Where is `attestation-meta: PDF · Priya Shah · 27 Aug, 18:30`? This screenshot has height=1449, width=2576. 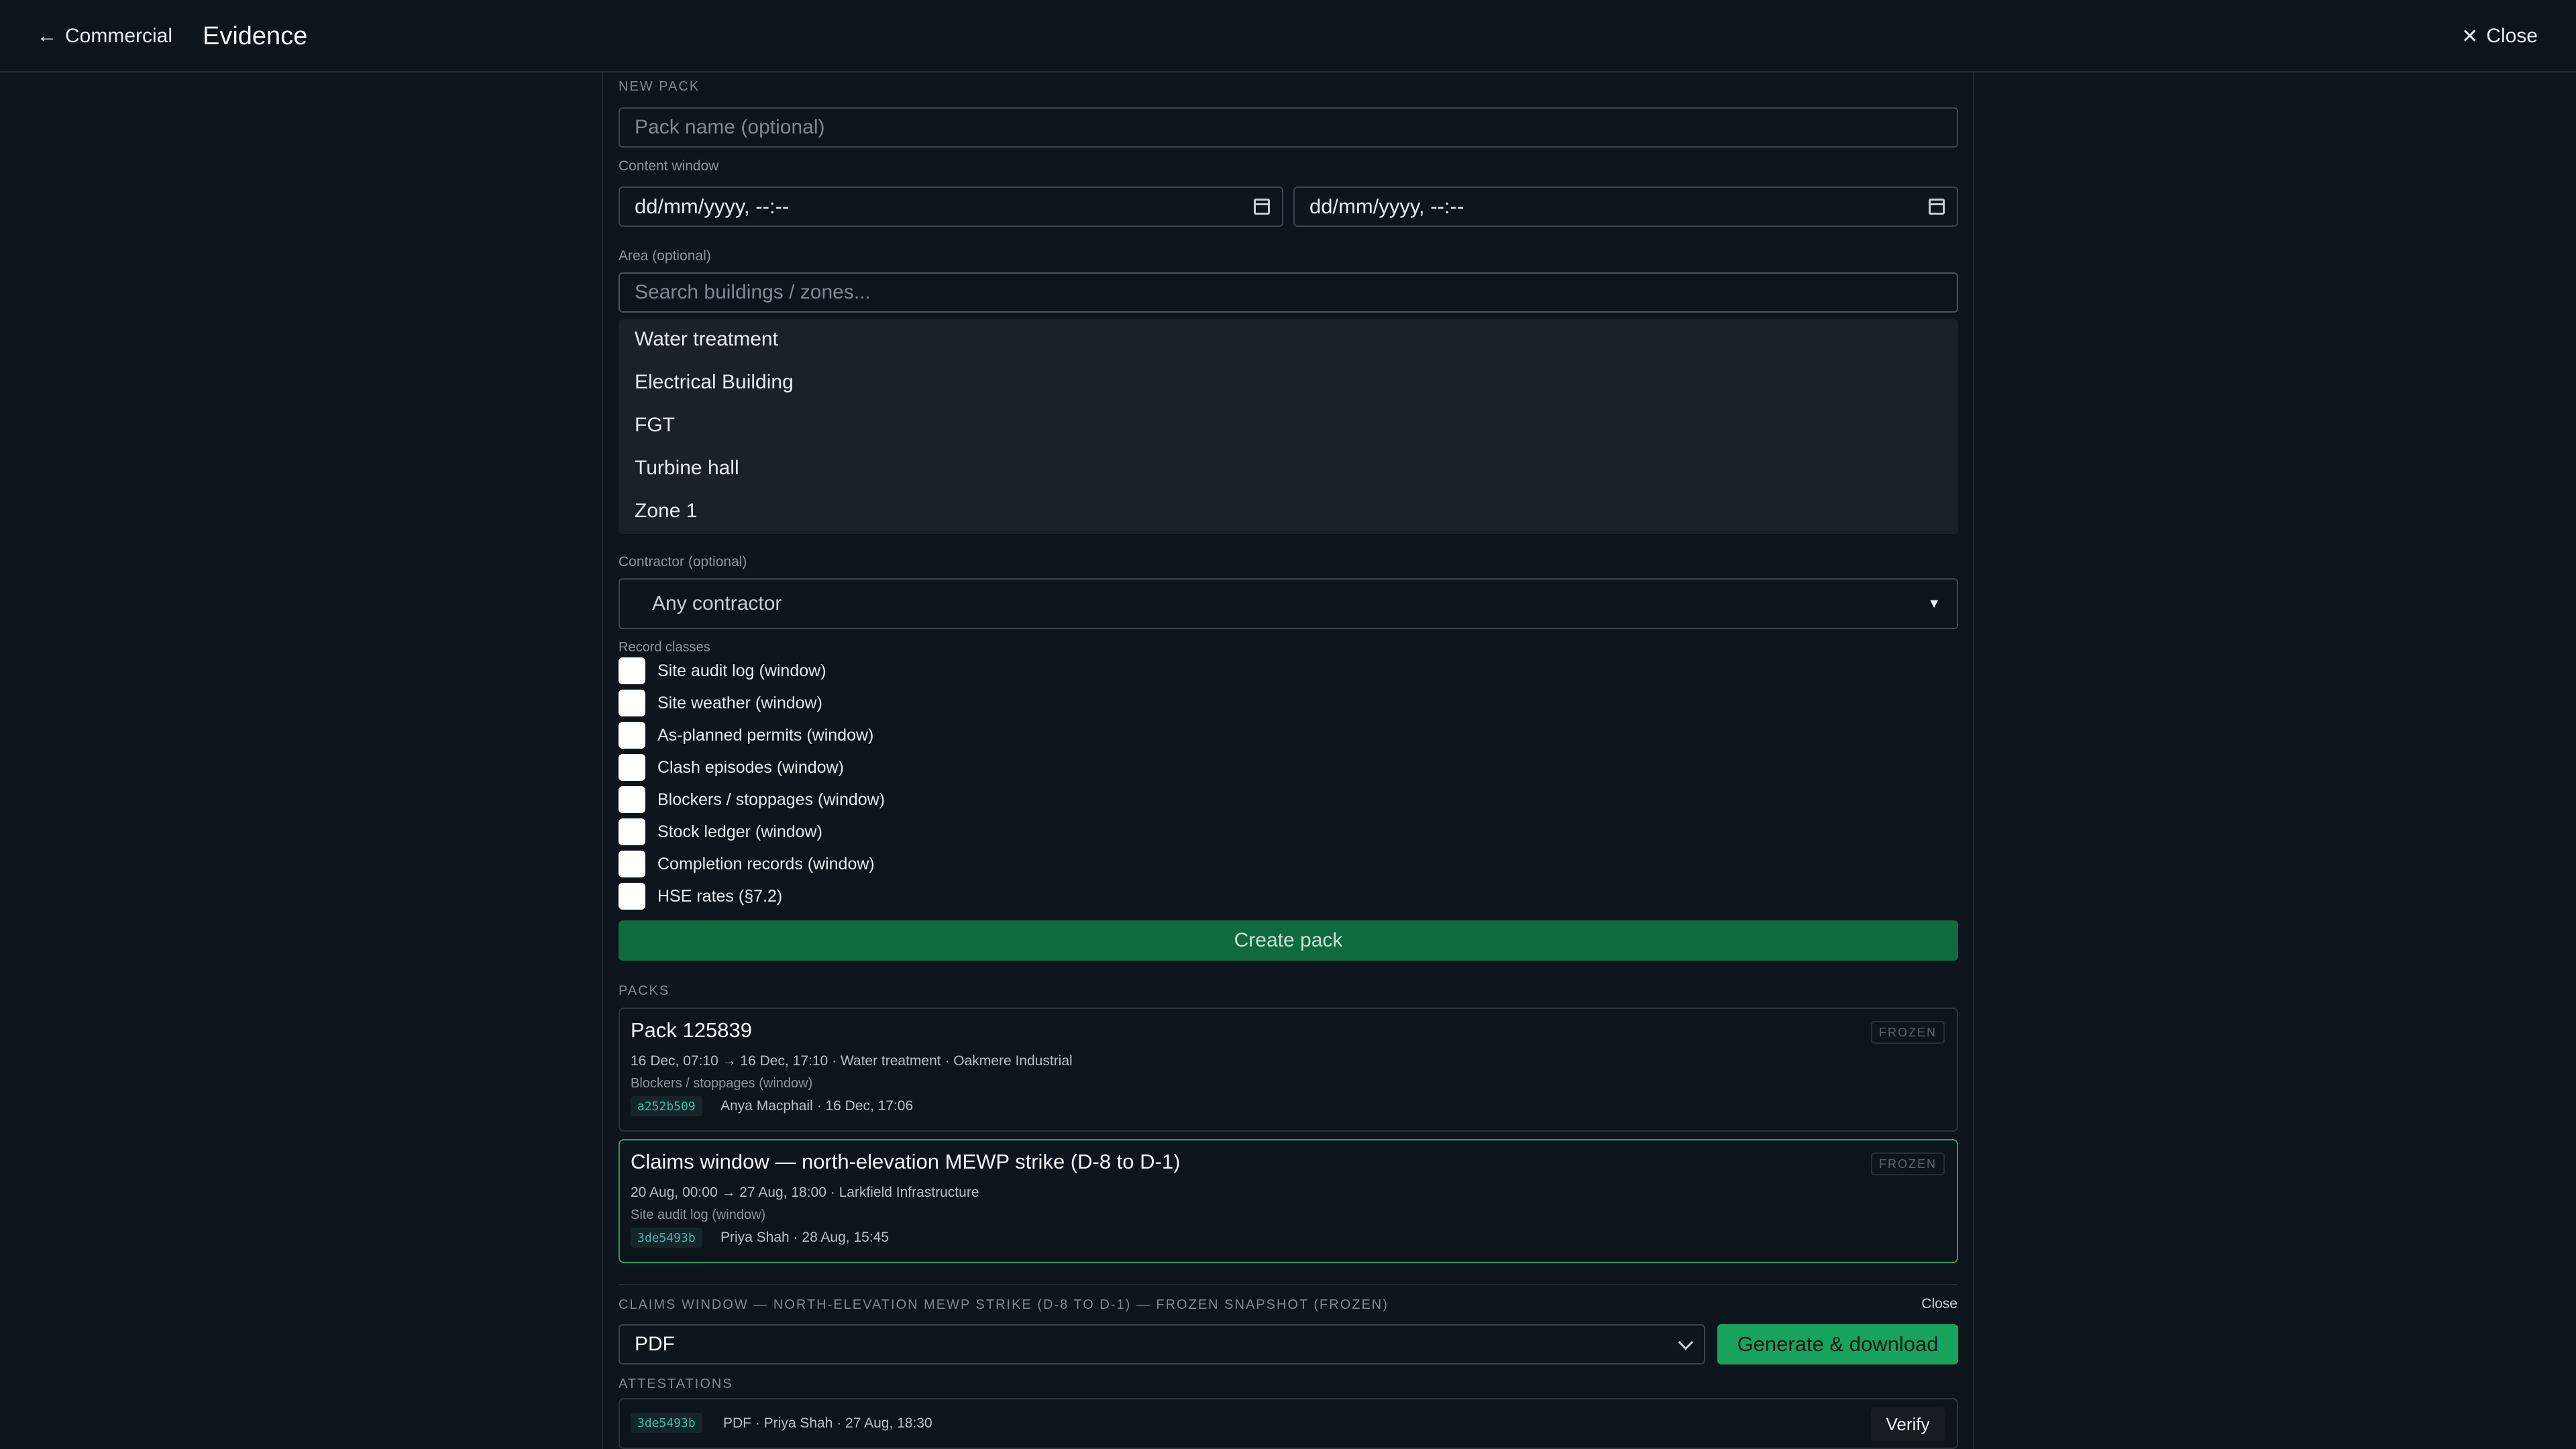 attestation-meta: PDF · Priya Shah · 27 Aug, 18:30 is located at coordinates (827, 1423).